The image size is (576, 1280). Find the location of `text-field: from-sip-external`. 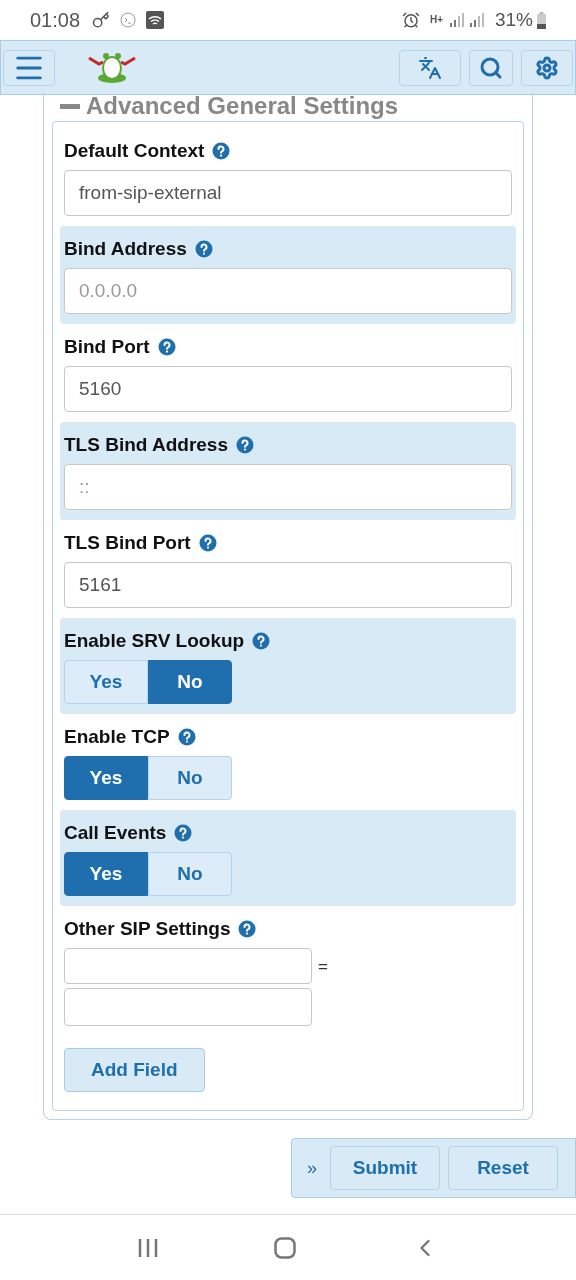

text-field: from-sip-external is located at coordinates (288, 193).